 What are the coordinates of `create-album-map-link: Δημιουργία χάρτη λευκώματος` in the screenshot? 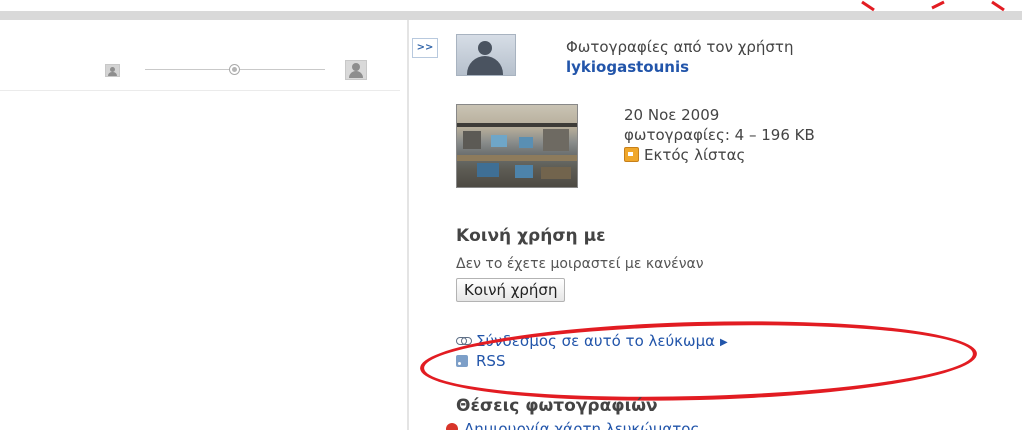 It's located at (572, 425).